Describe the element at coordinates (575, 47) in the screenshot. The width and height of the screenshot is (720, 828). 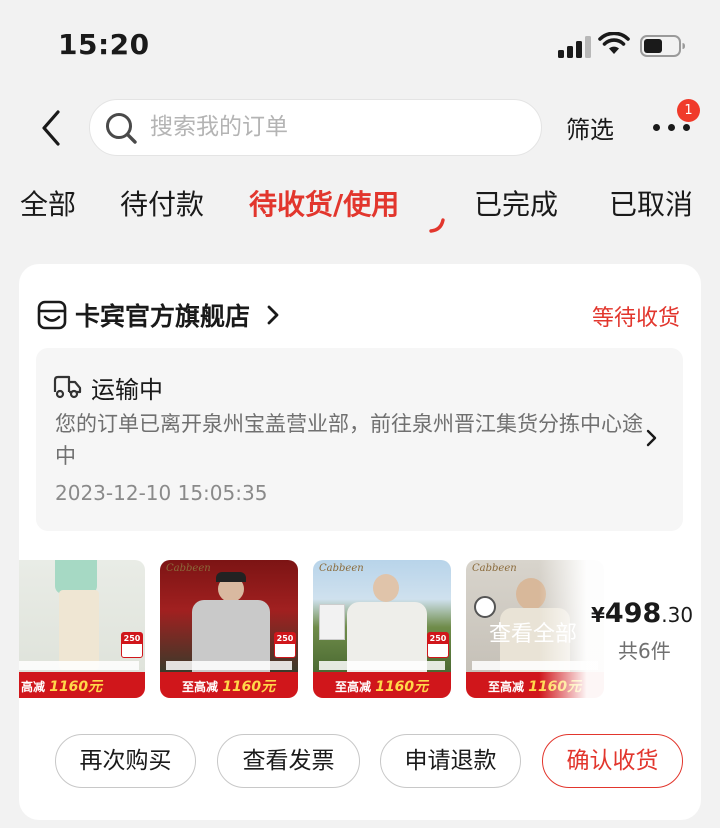
I see `cellular-signal-icon` at that location.